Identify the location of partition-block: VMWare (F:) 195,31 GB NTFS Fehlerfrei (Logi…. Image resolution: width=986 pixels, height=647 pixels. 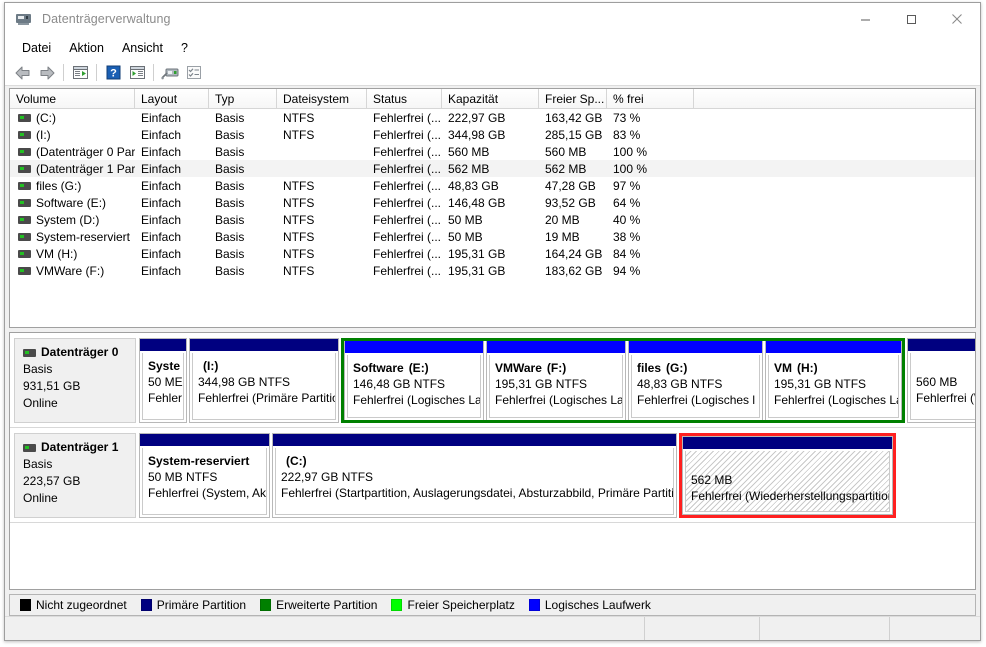
(556, 380).